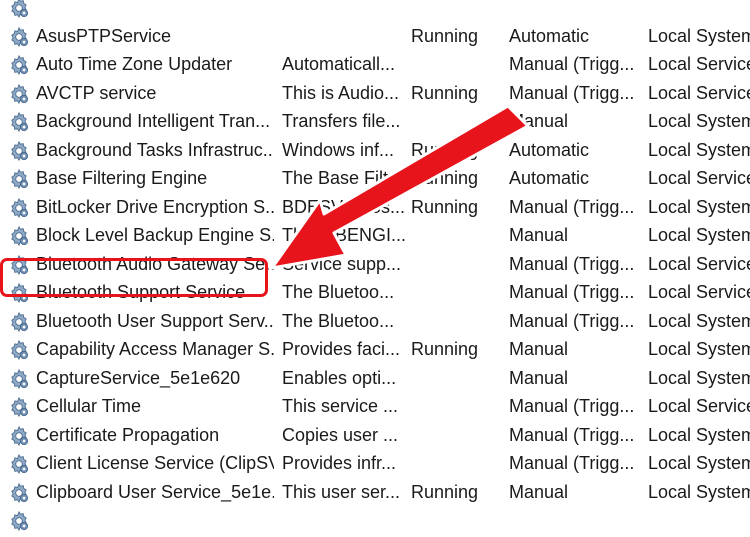 Image resolution: width=750 pixels, height=537 pixels. I want to click on service-startup-type, so click(576, 520).